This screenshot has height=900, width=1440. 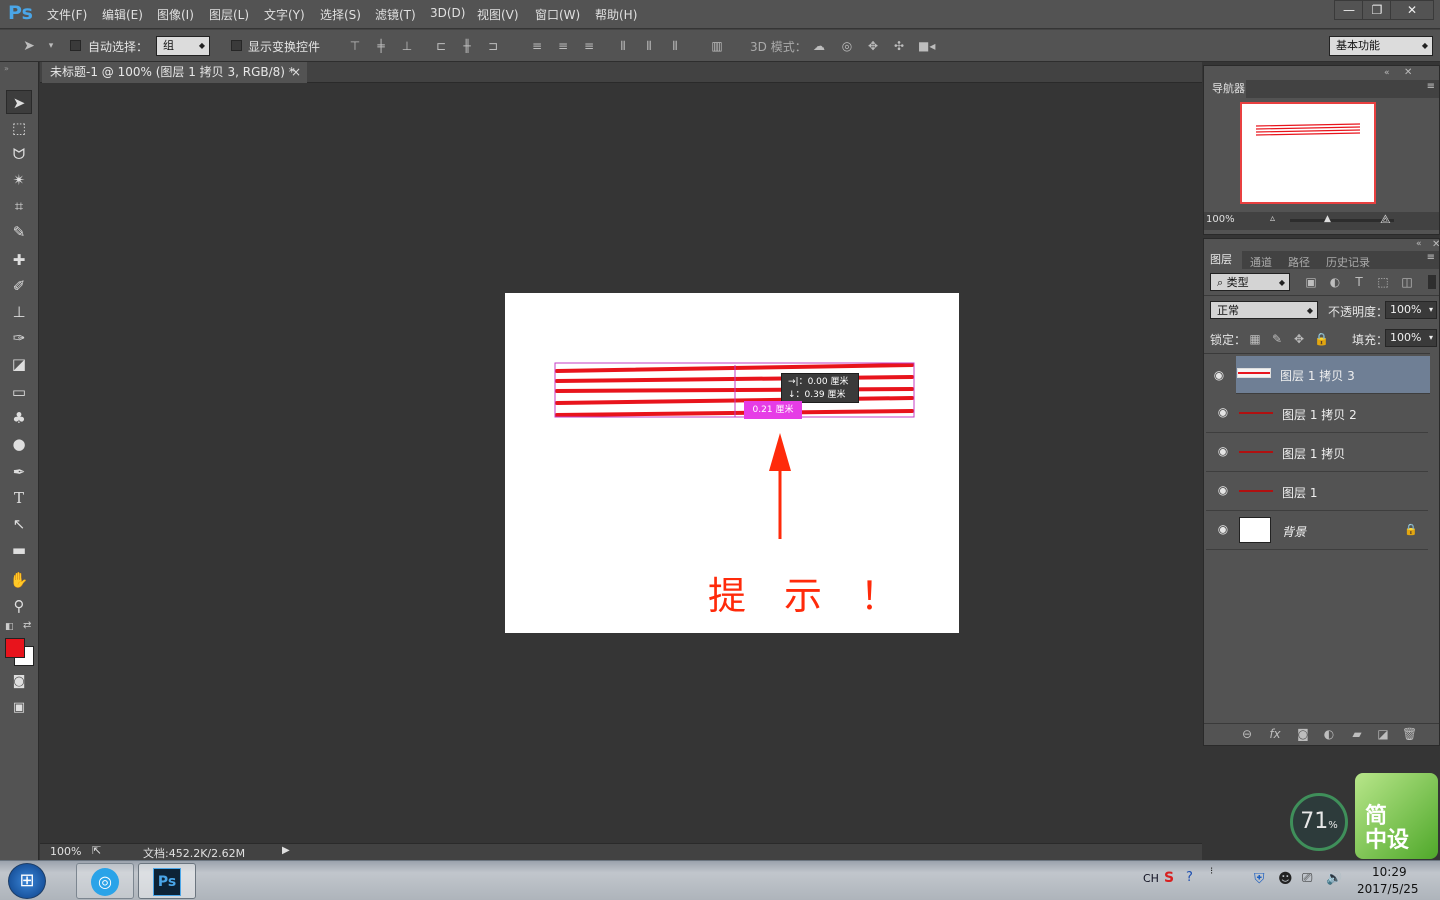 I want to click on distribute-hcenter-icon: ⦀, so click(x=649, y=46).